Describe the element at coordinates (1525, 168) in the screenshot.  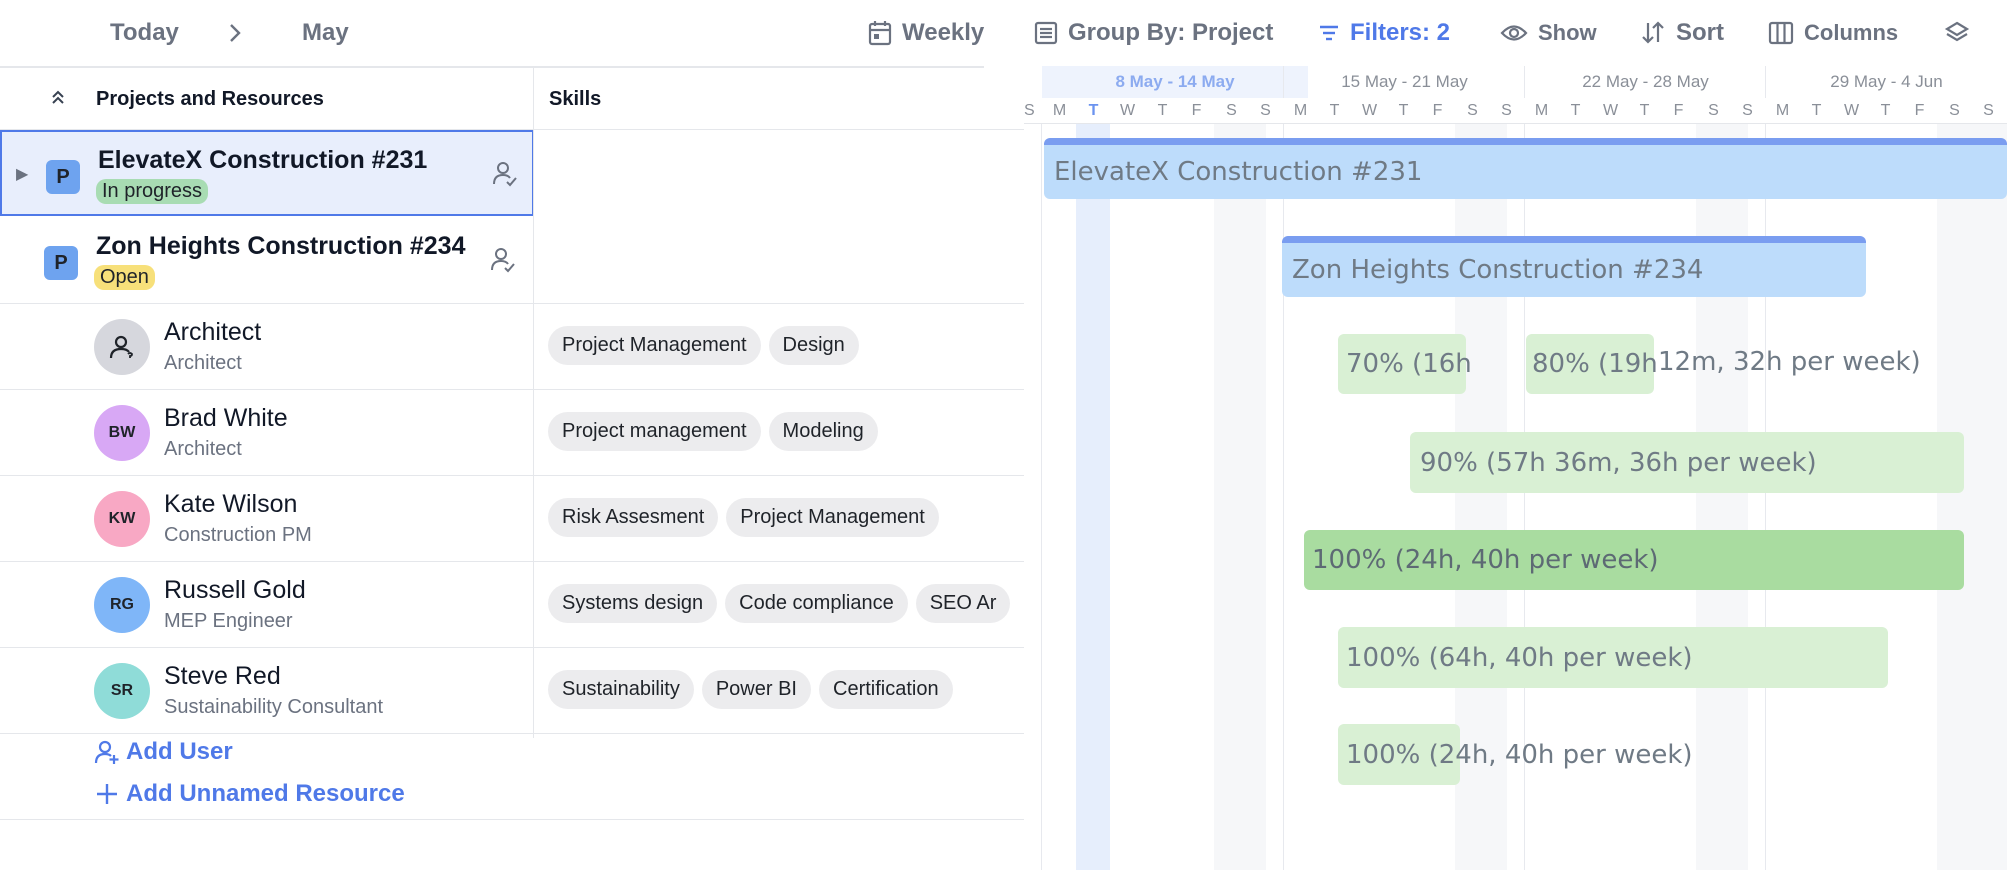
I see `project-bar-elevatex: ElevateX Construction #231` at that location.